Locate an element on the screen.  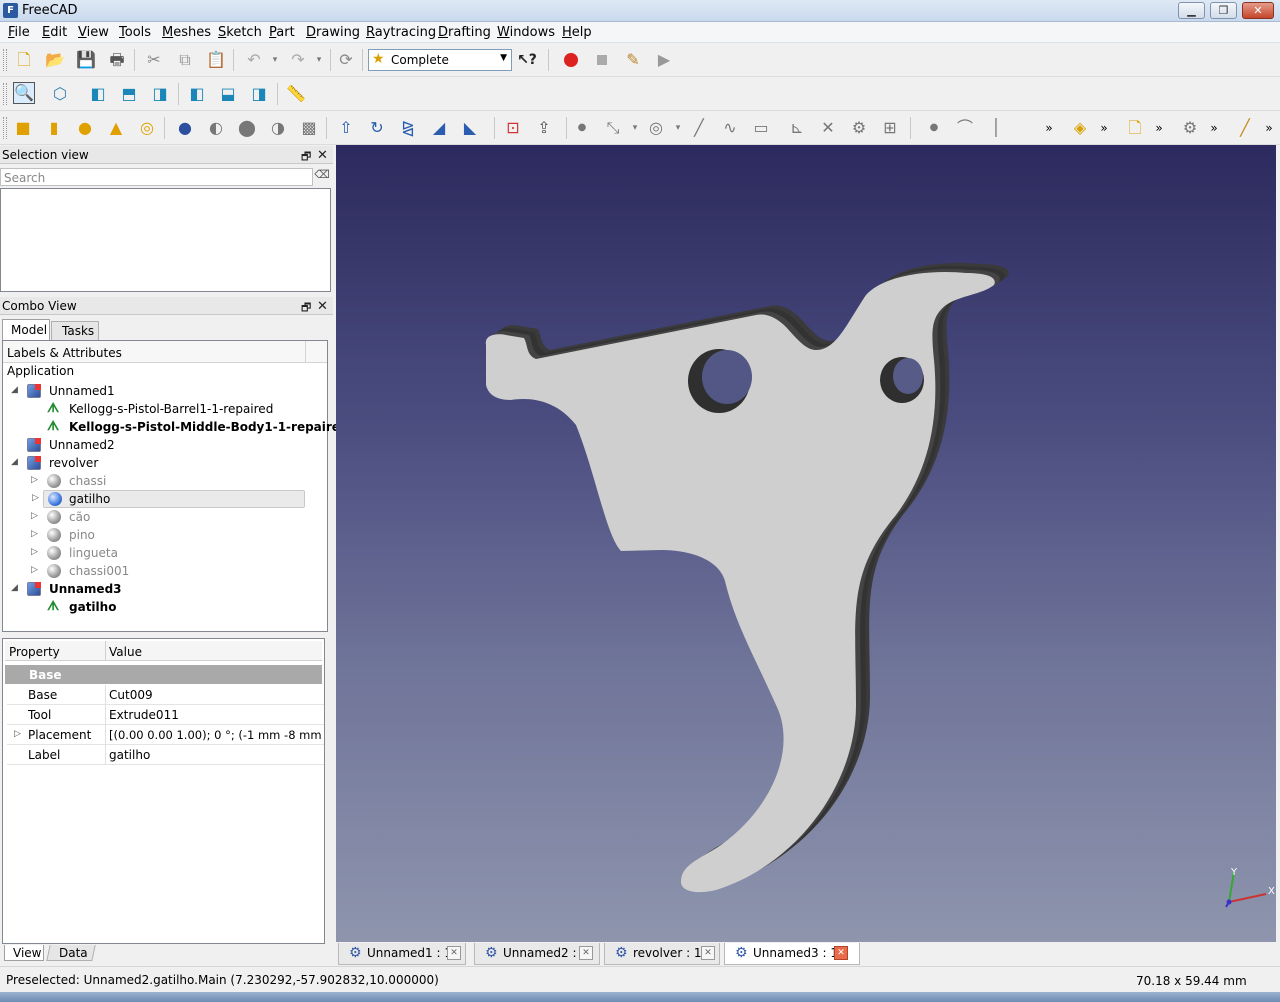
rectangle-icon: ▭ is located at coordinates (761, 128).